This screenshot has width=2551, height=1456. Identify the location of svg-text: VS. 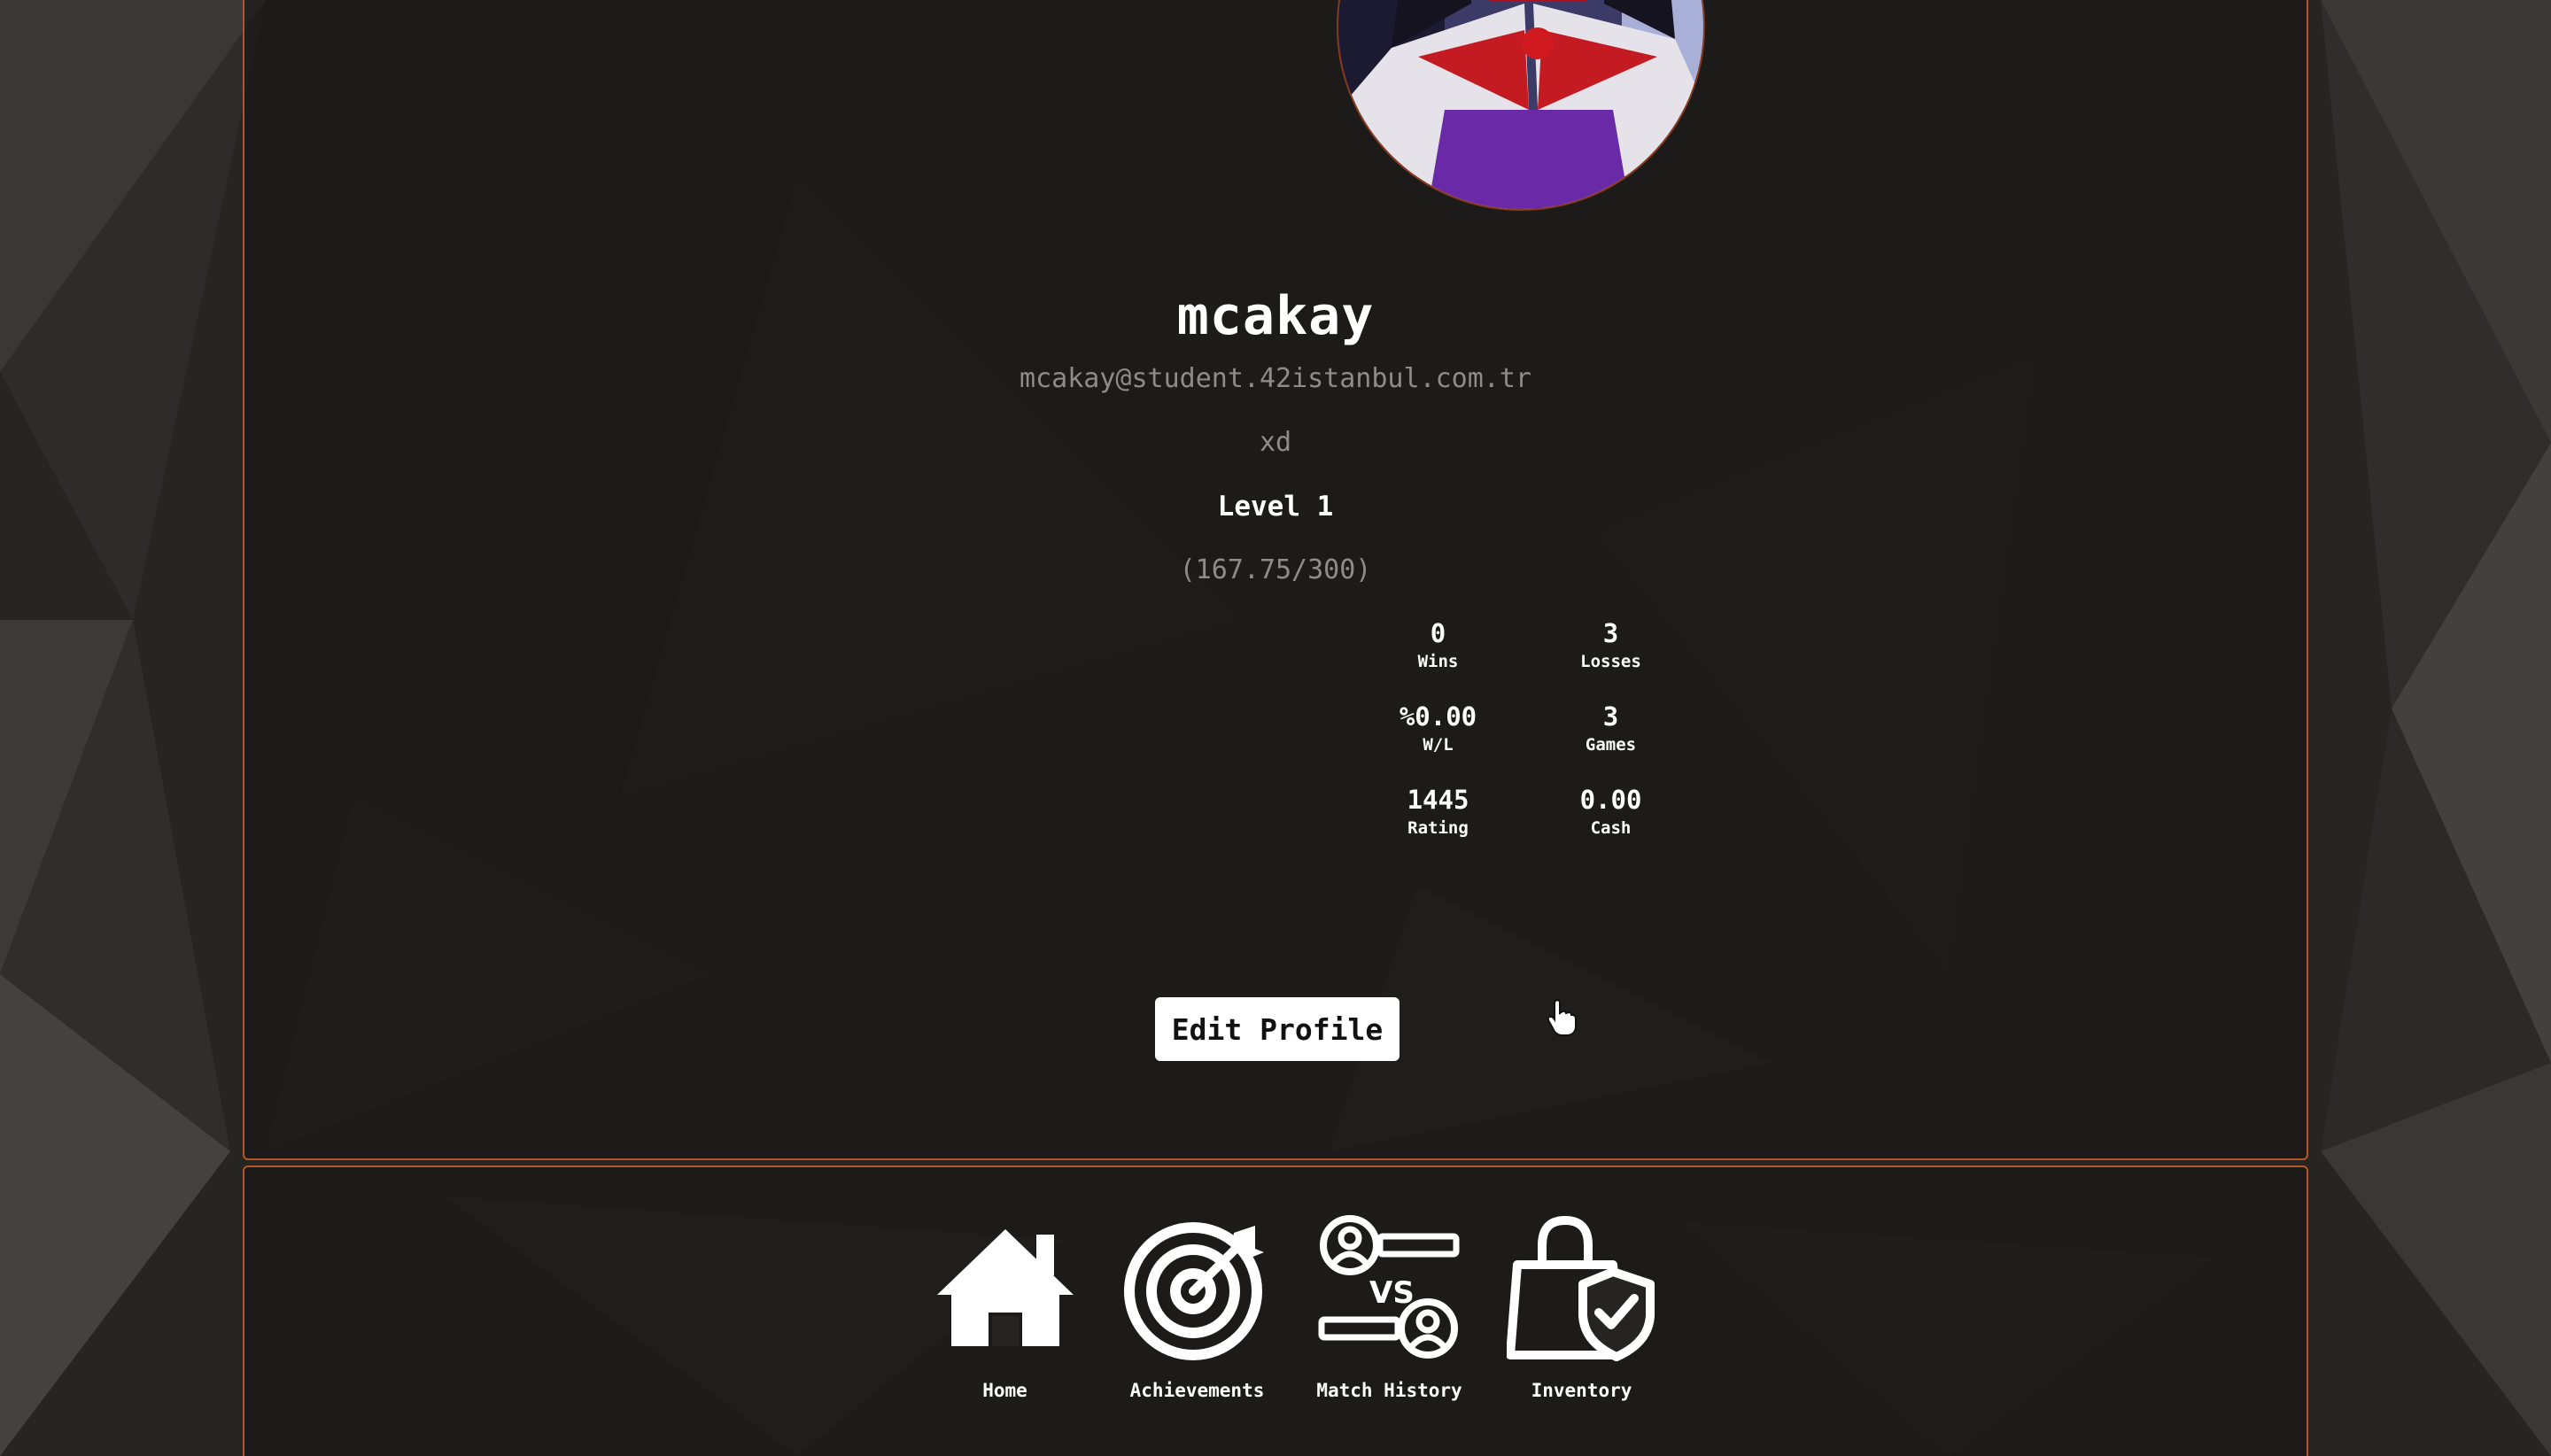
(1392, 1293).